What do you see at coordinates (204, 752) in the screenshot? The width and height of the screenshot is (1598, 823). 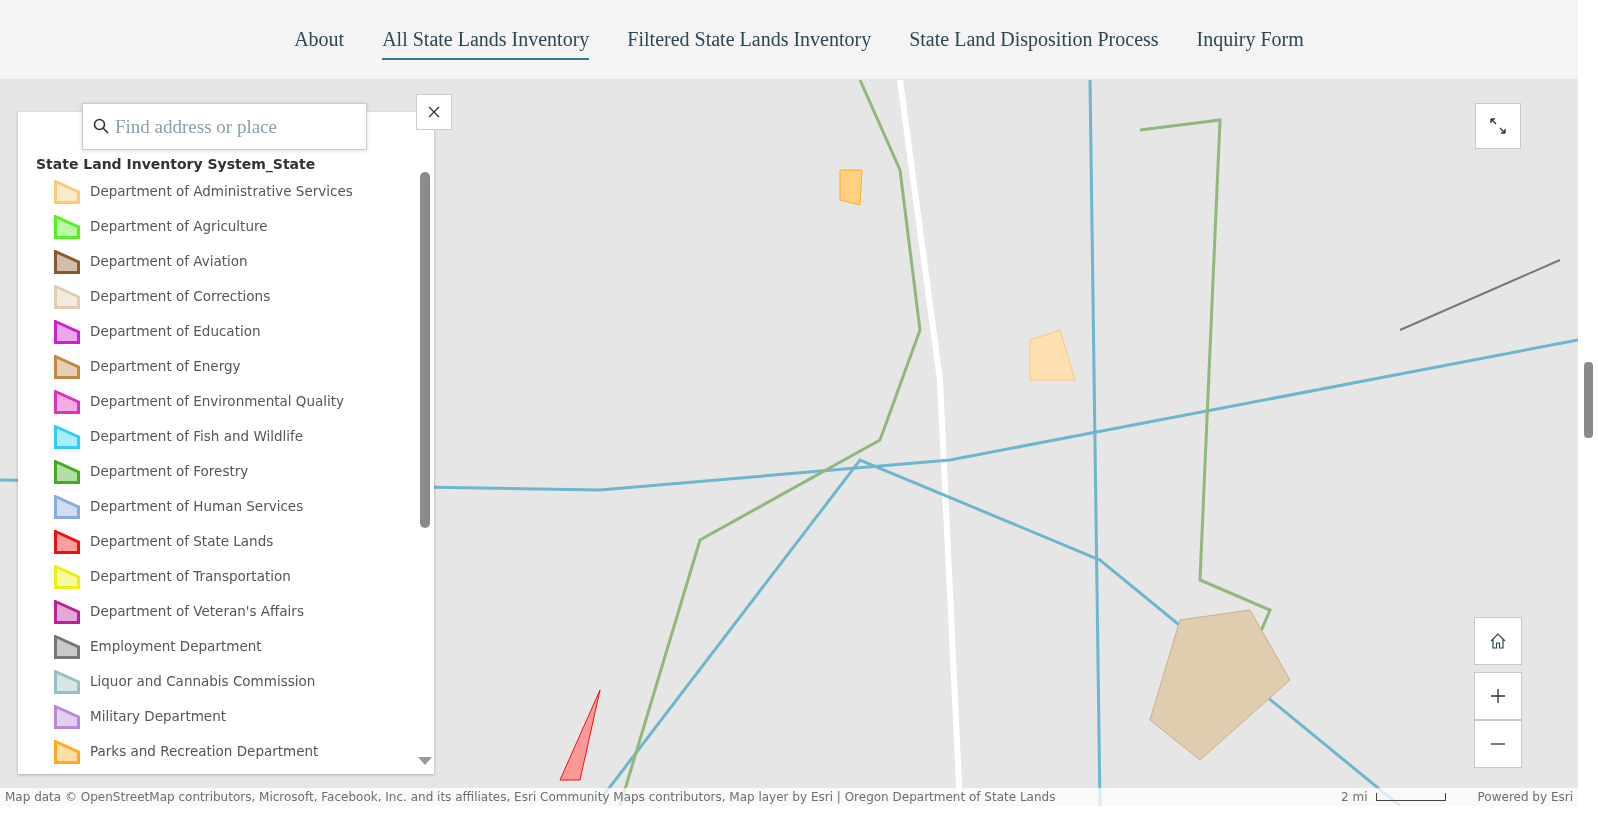 I see `legend-label: Parks and Recreation Department` at bounding box center [204, 752].